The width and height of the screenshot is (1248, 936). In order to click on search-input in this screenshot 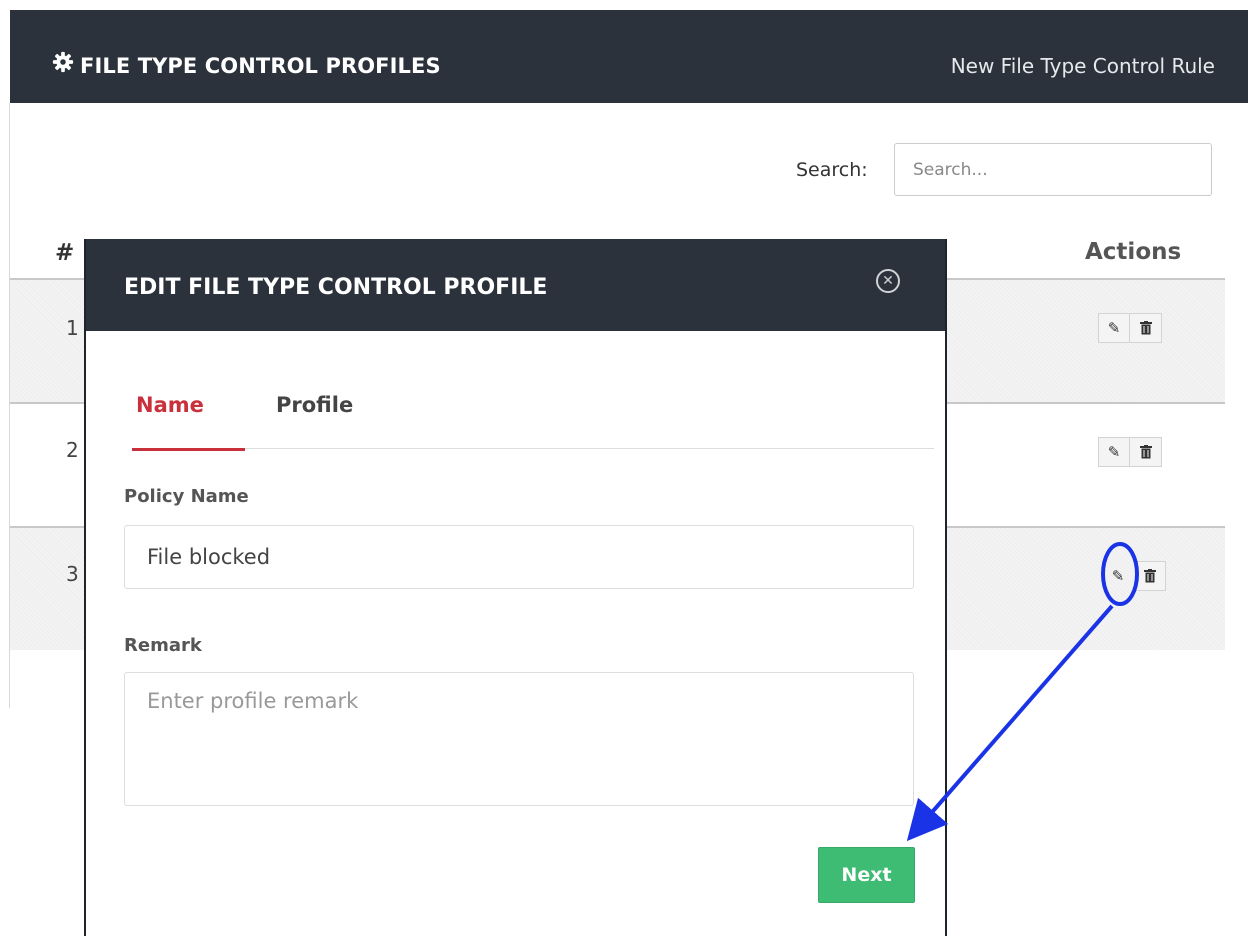, I will do `click(1053, 169)`.